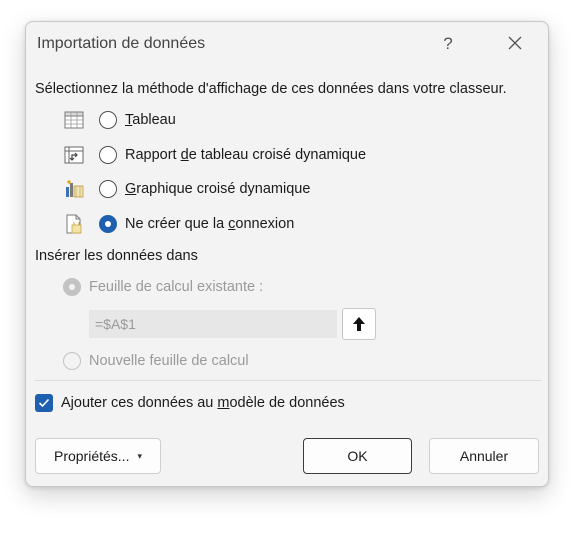  Describe the element at coordinates (121, 43) in the screenshot. I see `dialog-title: Importation de données` at that location.